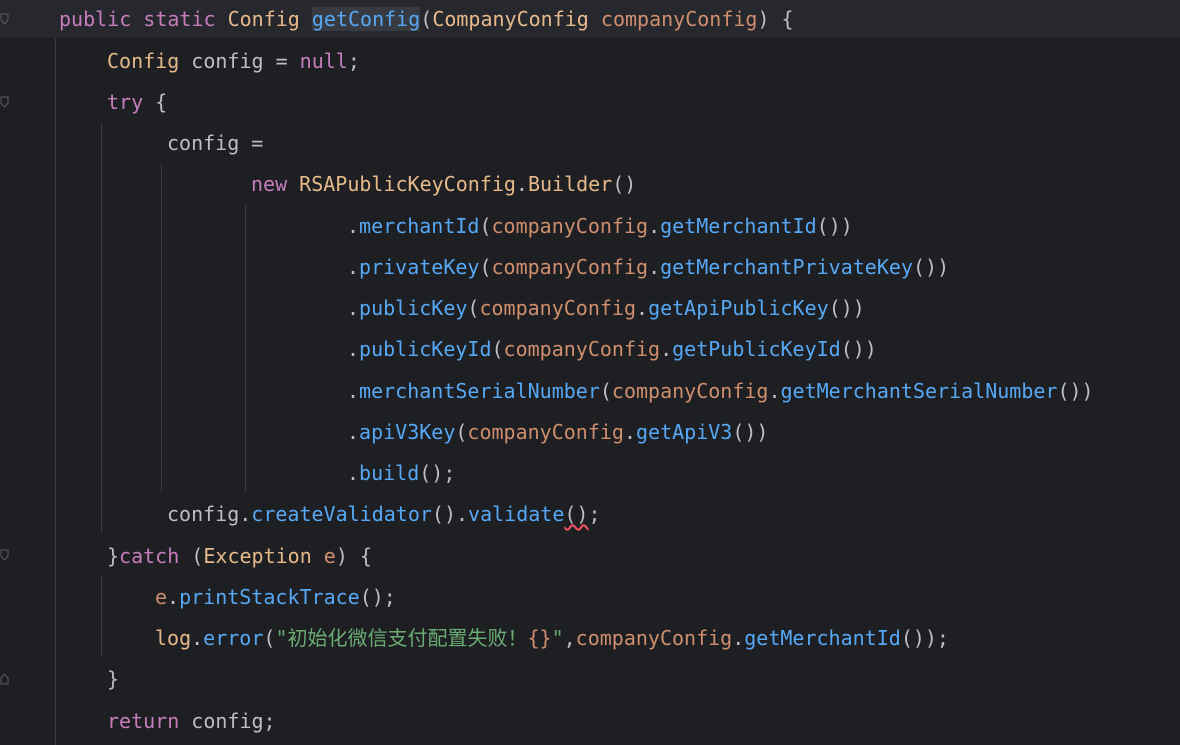 The image size is (1180, 745). Describe the element at coordinates (413, 308) in the screenshot. I see `method-name: publicKey` at that location.